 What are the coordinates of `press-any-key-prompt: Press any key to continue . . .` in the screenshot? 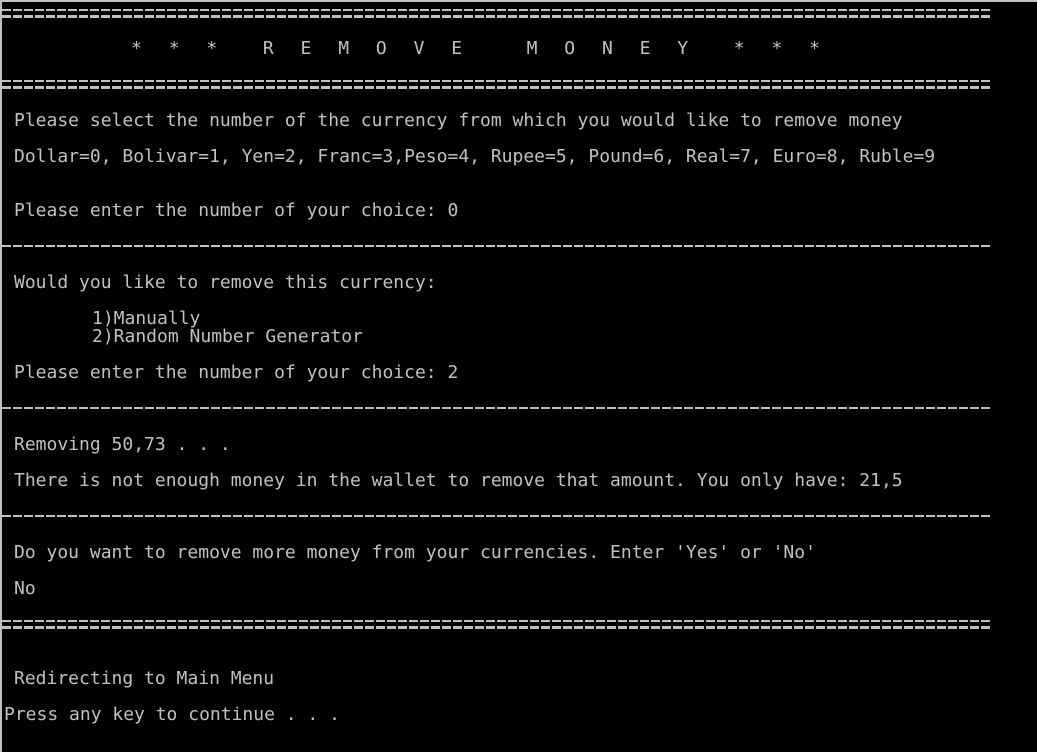 It's located at (172, 714).